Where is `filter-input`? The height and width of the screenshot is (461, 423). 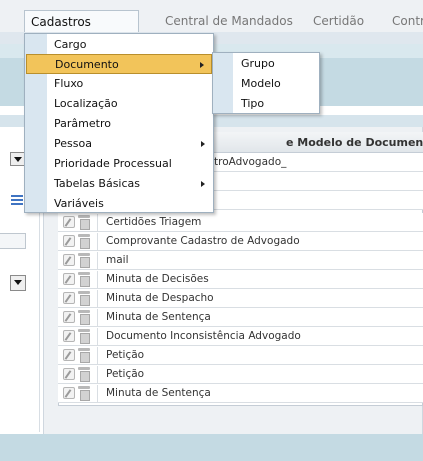 filter-input is located at coordinates (13, 241).